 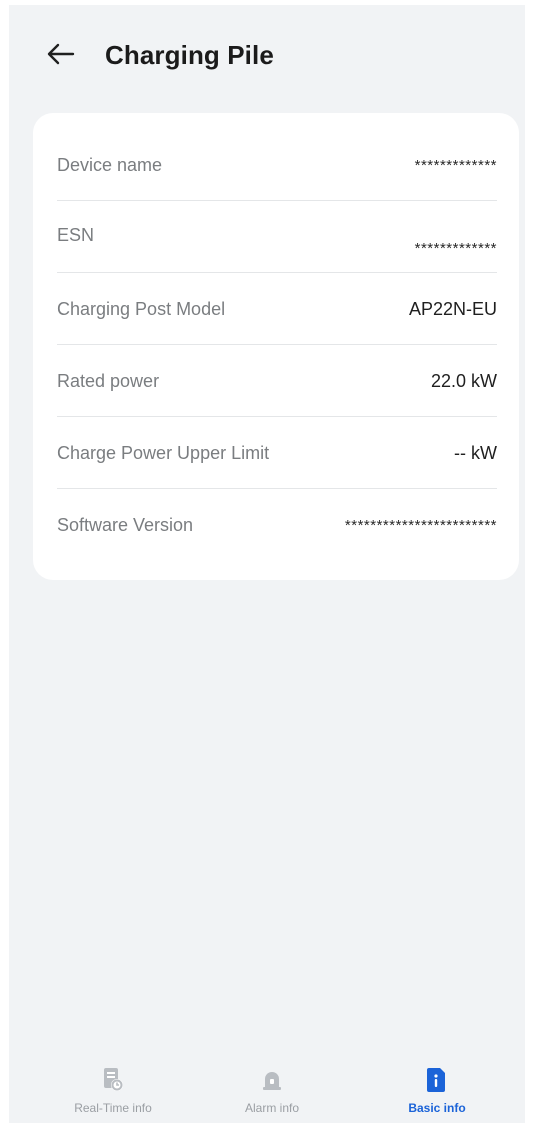 What do you see at coordinates (277, 165) in the screenshot?
I see `device-name-row: Device name *************` at bounding box center [277, 165].